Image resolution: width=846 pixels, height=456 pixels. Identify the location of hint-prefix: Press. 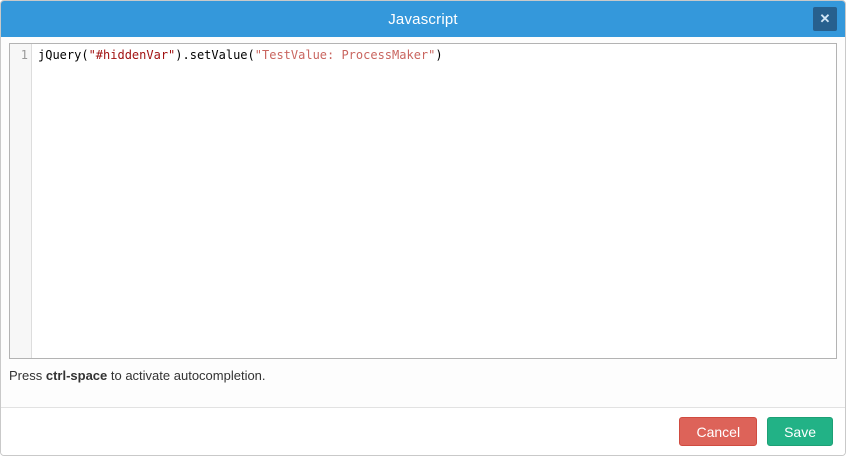
(27, 375).